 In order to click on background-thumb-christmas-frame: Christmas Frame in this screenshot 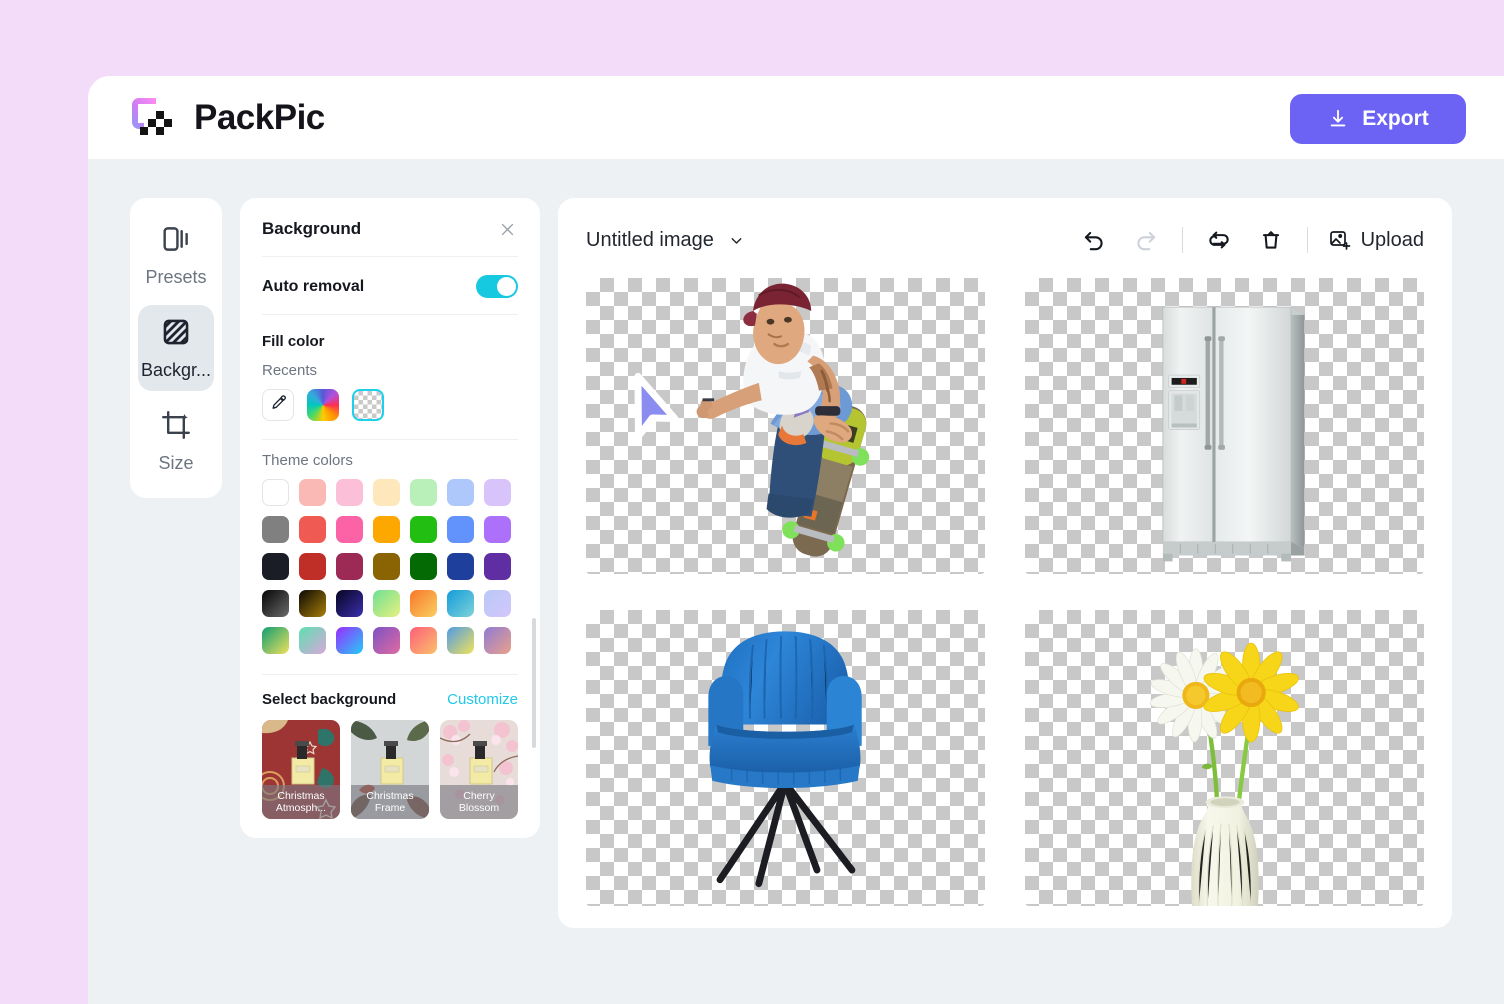, I will do `click(390, 769)`.